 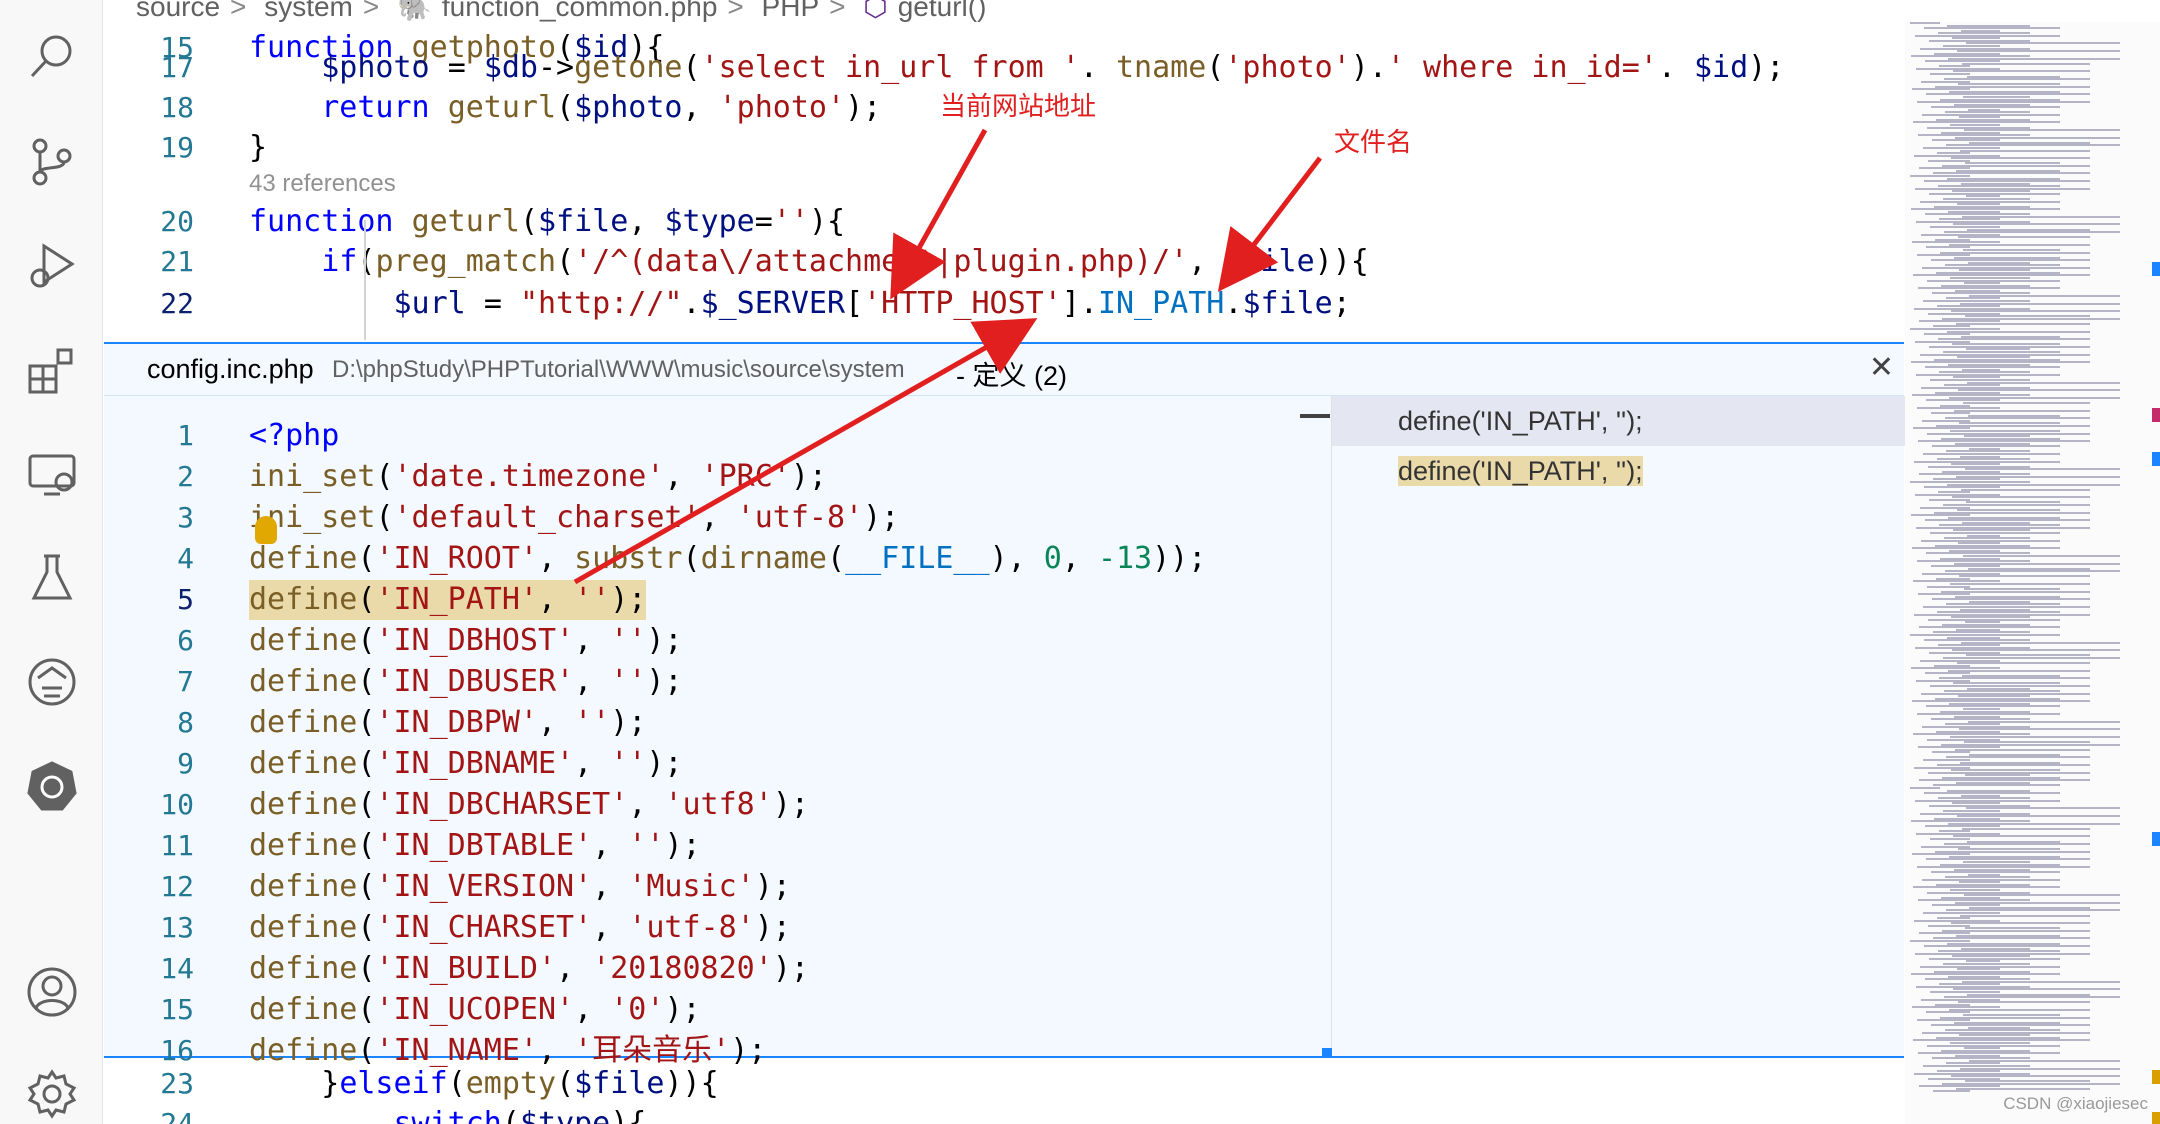 I want to click on code-token: ->, so click(x=556, y=67).